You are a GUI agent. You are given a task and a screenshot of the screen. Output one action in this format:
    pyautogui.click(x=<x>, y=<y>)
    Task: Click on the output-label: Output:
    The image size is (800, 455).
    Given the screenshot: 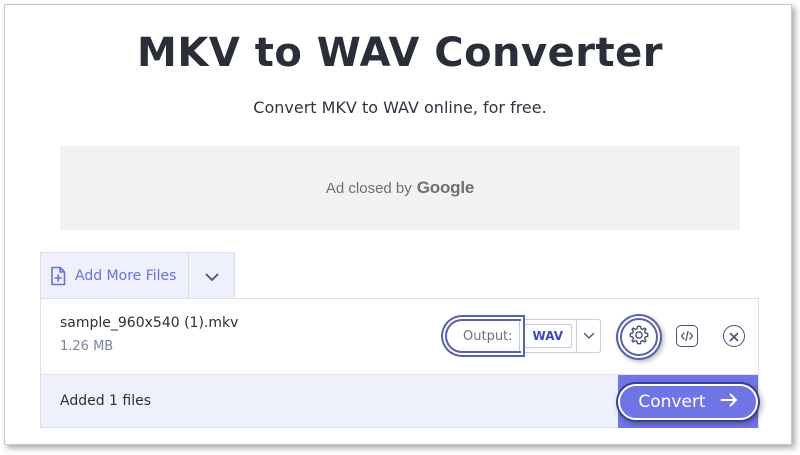 What is the action you would take?
    pyautogui.click(x=483, y=336)
    